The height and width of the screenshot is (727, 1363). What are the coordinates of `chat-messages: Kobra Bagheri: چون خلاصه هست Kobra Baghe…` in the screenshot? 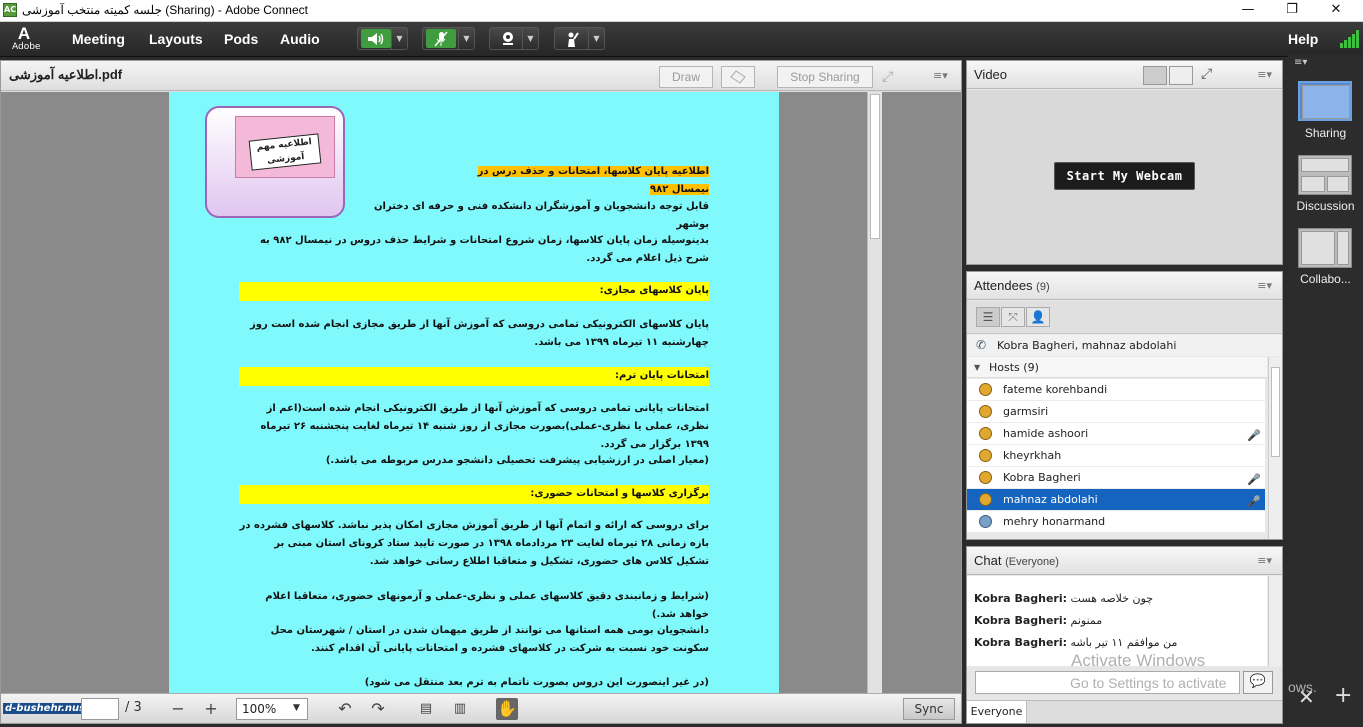 It's located at (1117, 623).